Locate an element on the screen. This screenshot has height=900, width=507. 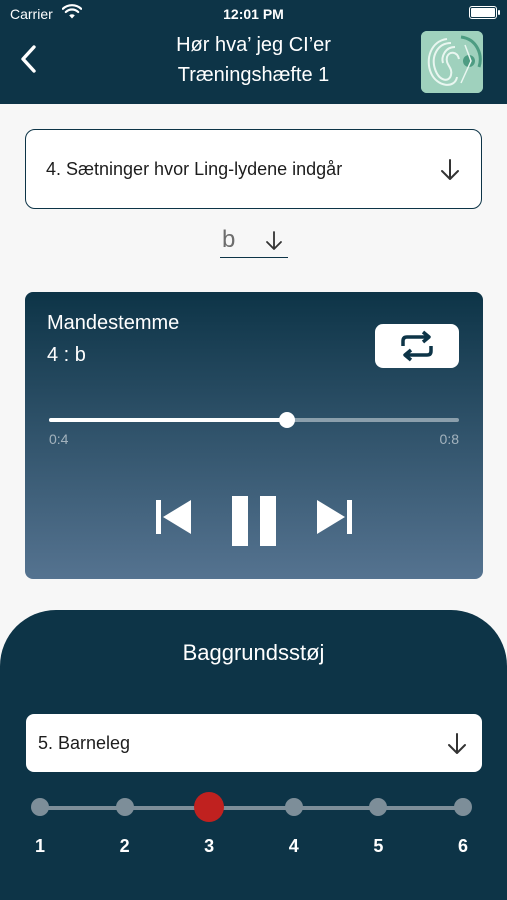
noise-select-value: 5. Barneleg is located at coordinates (84, 743).